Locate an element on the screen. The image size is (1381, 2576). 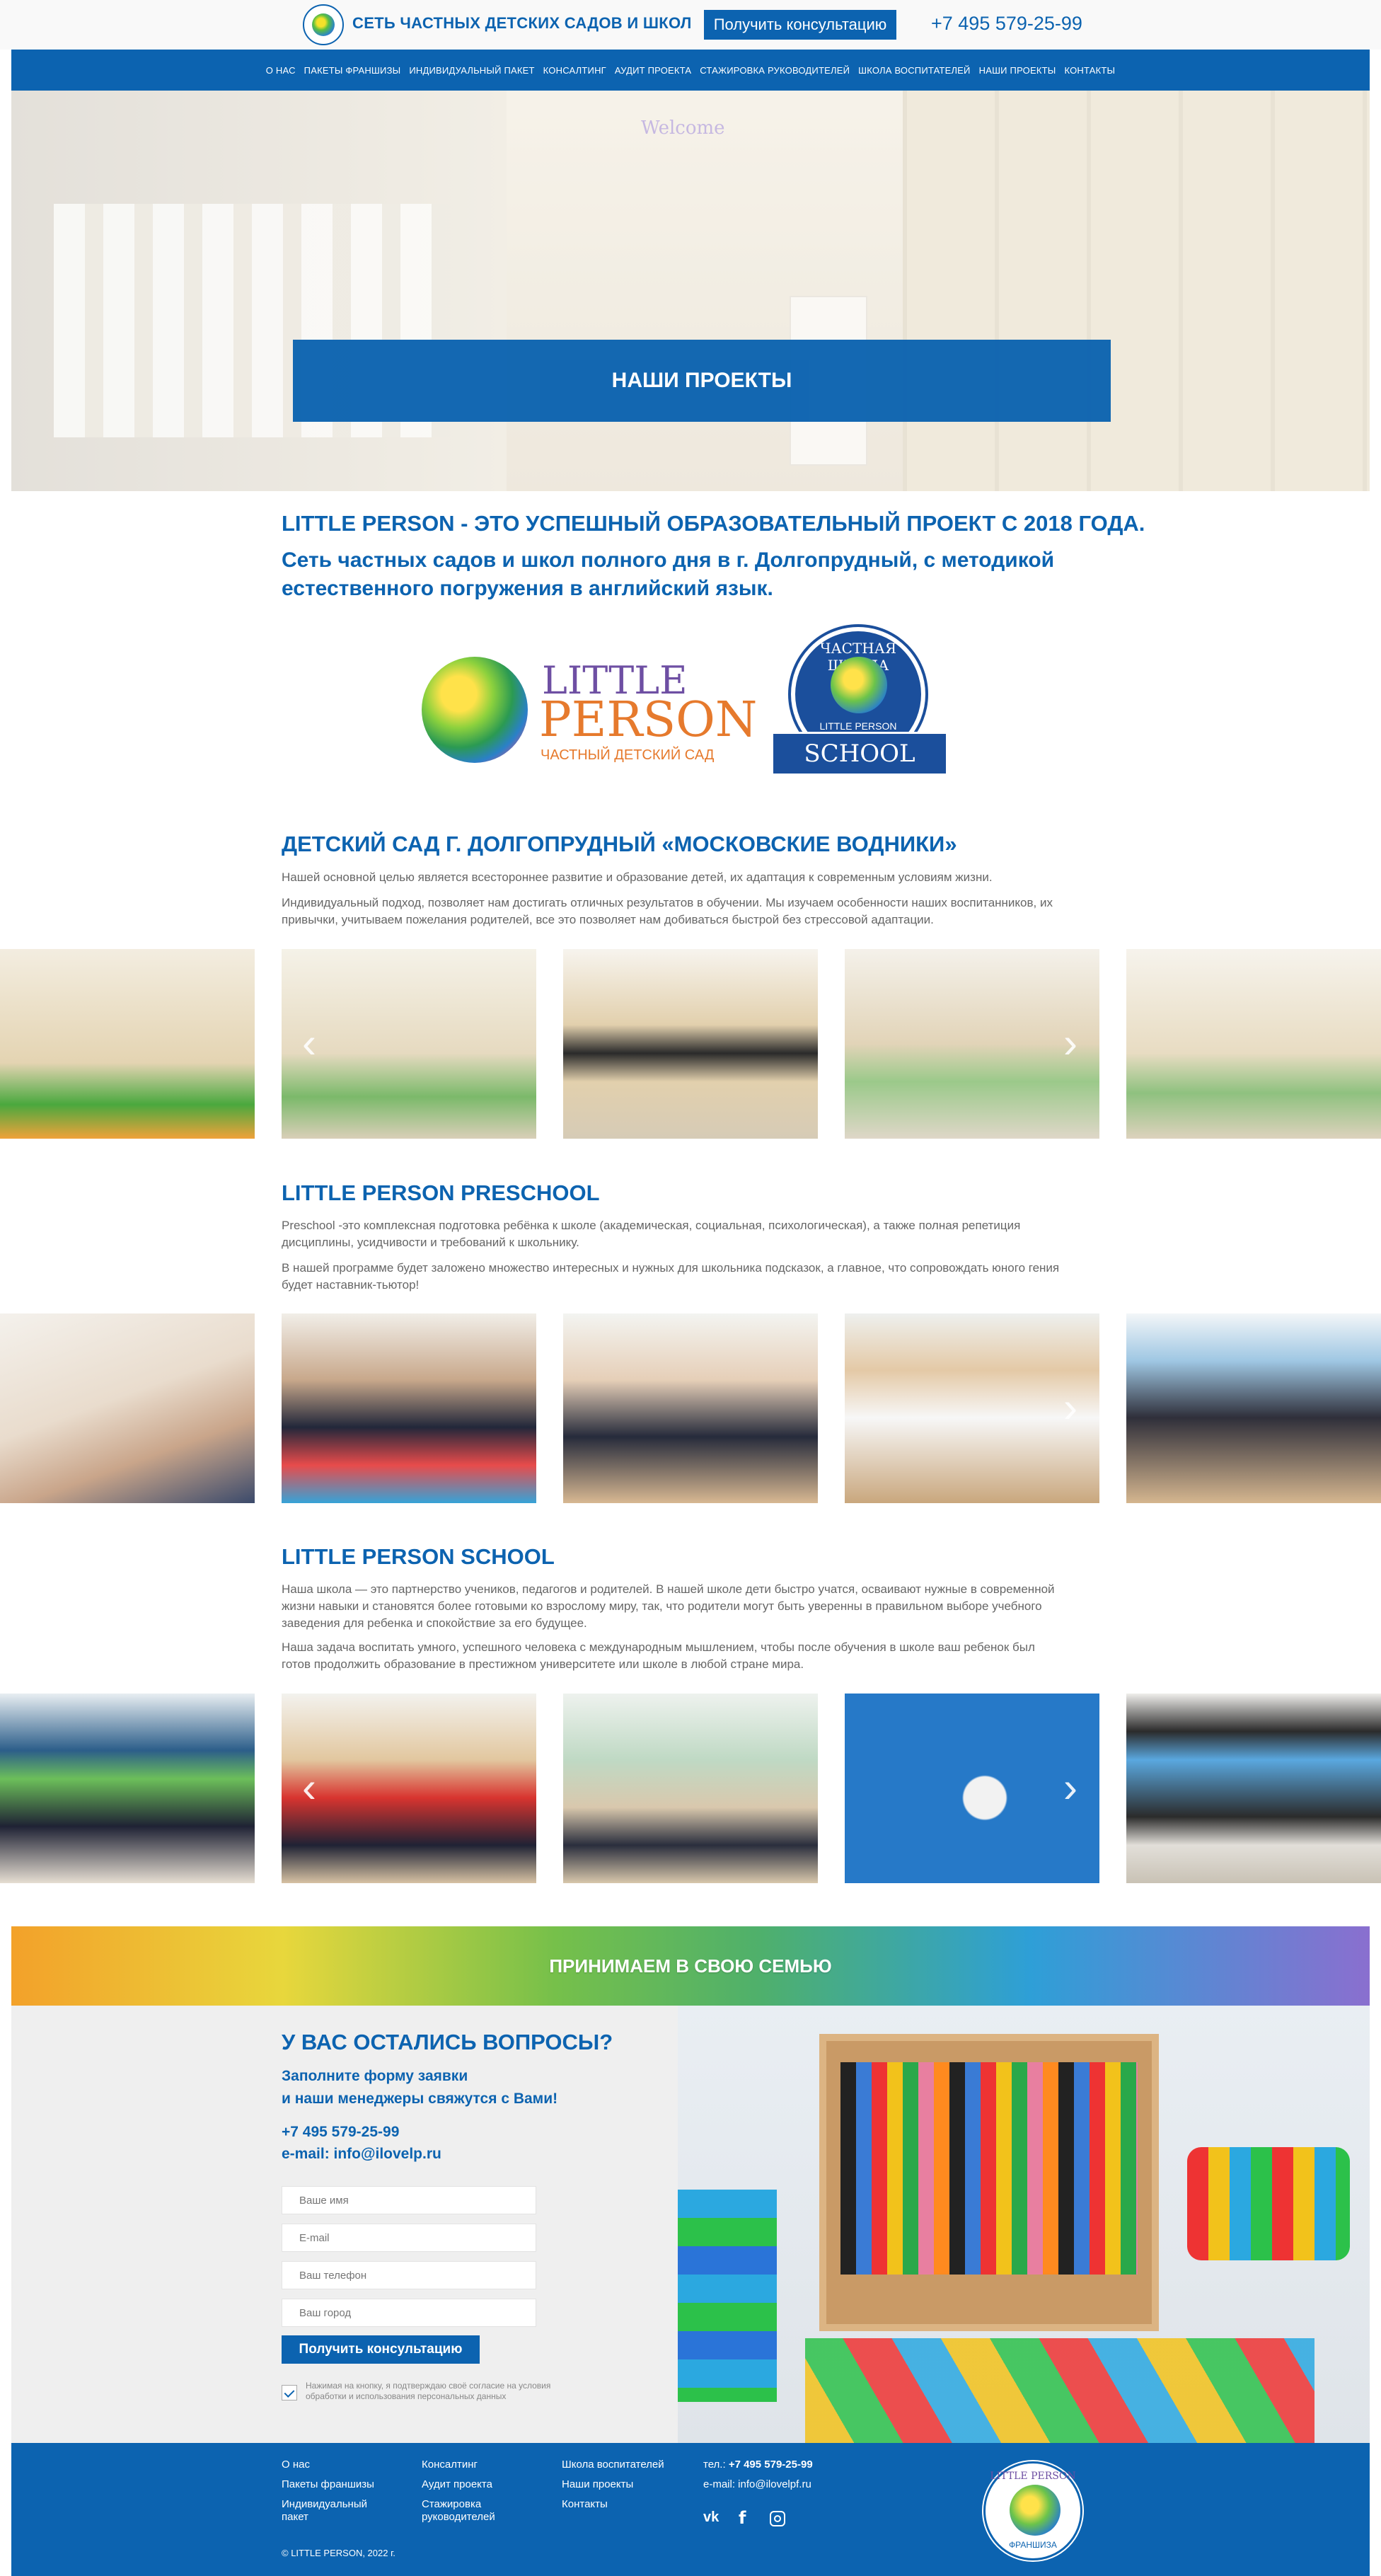
family-banner-title: ПРИНИМАЕМ В СВОЮ СЕМЬЮ is located at coordinates (690, 1966).